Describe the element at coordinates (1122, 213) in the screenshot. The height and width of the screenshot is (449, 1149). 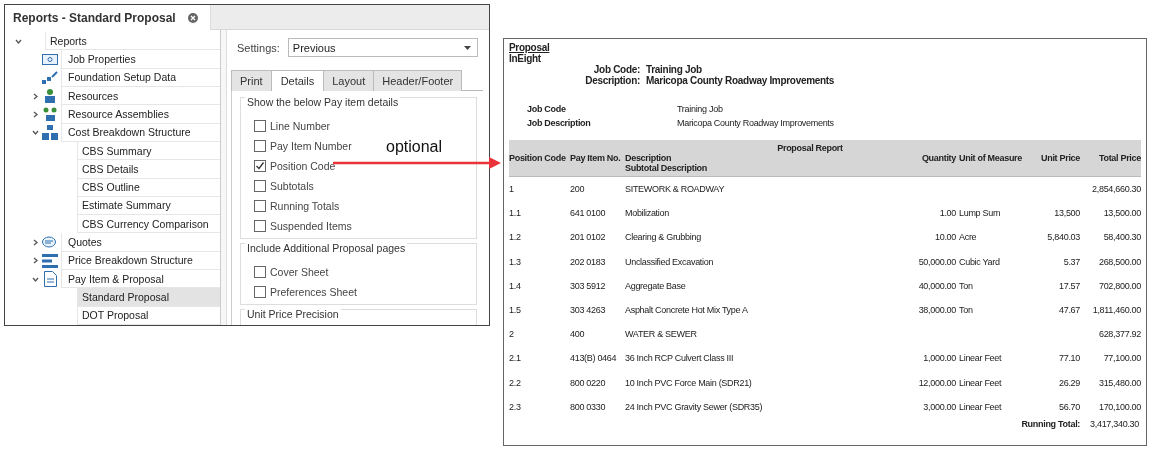
I see `table-cell: 13,500.00` at that location.